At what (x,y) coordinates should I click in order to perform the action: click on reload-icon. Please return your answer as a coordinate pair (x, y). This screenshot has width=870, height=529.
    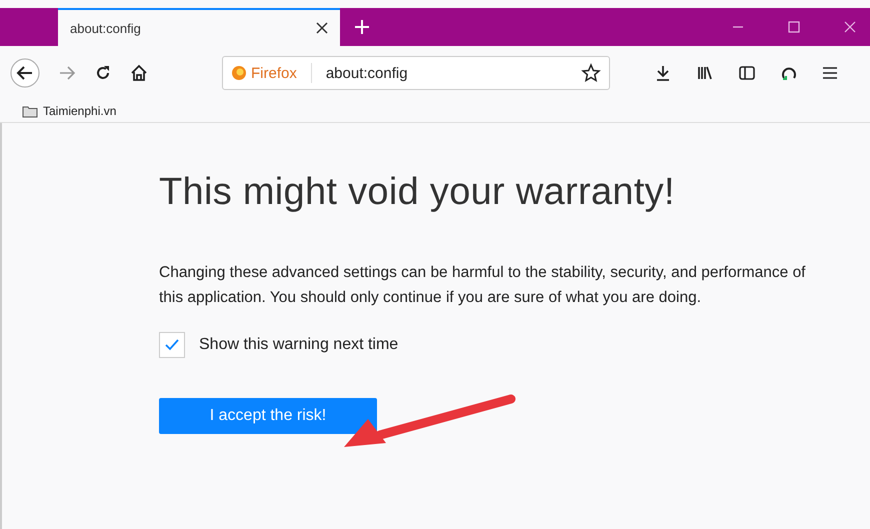
    Looking at the image, I should click on (103, 73).